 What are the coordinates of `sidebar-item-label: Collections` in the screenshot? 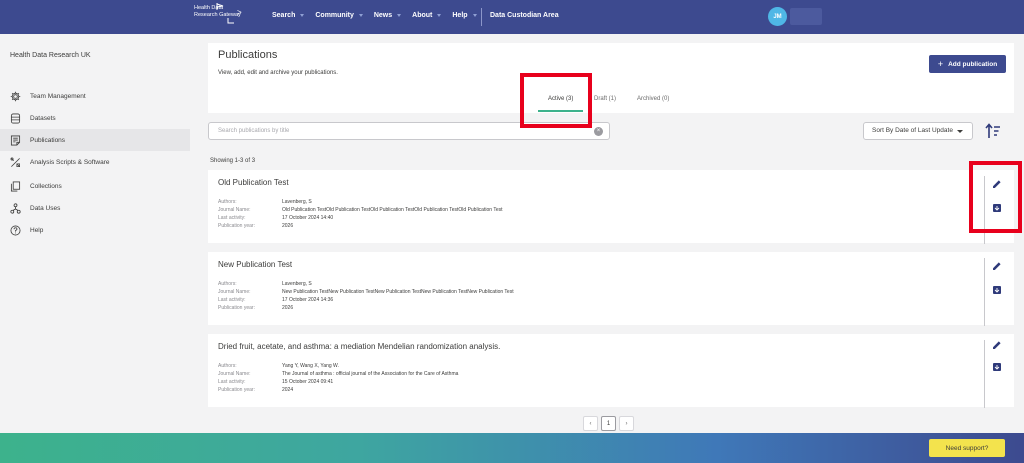 It's located at (46, 186).